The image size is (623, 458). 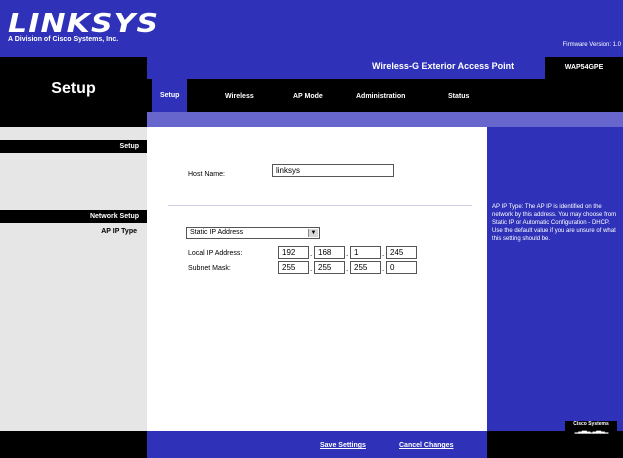 I want to click on local-ip-octet-1: 192, so click(x=293, y=252).